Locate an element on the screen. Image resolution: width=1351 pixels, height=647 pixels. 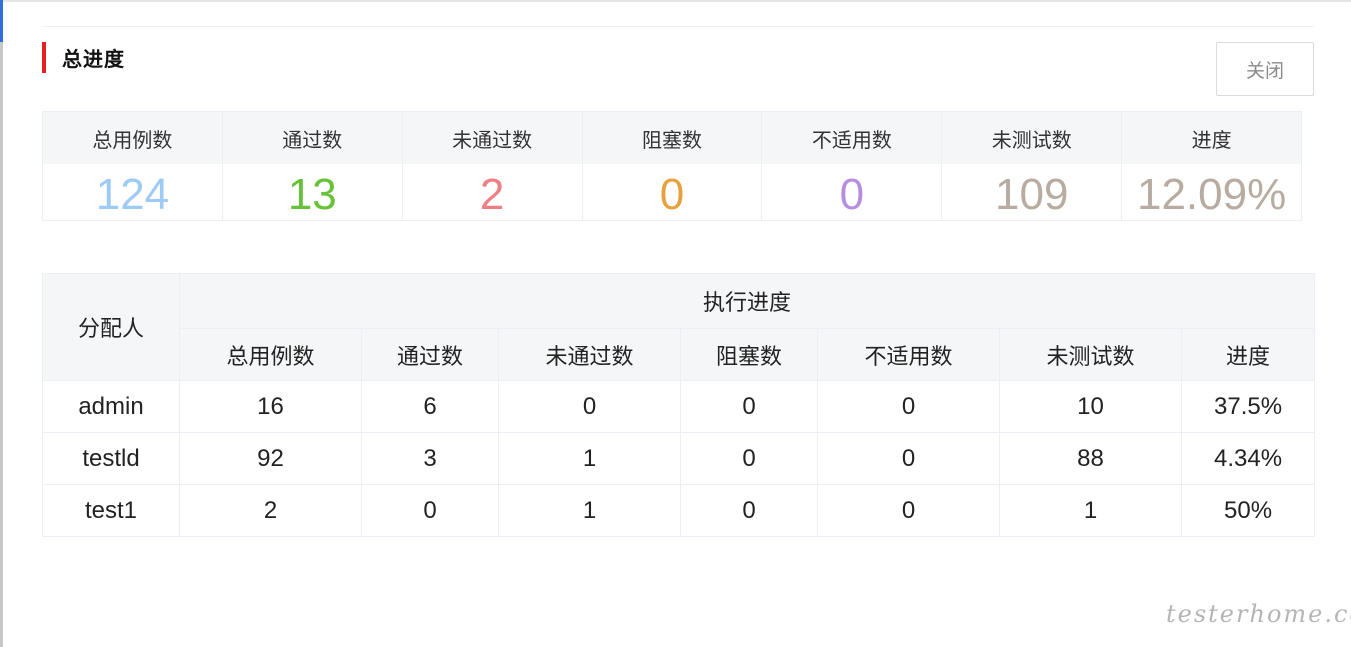
table-cell: 37.5% is located at coordinates (1248, 406).